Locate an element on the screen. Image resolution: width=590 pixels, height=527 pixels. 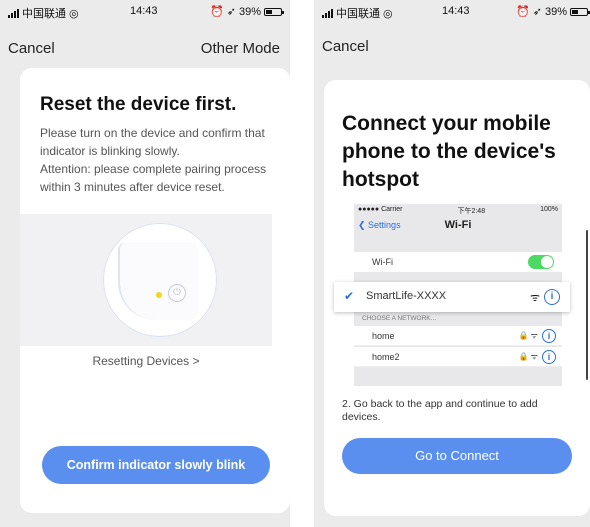
nav-bar: Cancel Other Mode is located at coordinates (145, 39).